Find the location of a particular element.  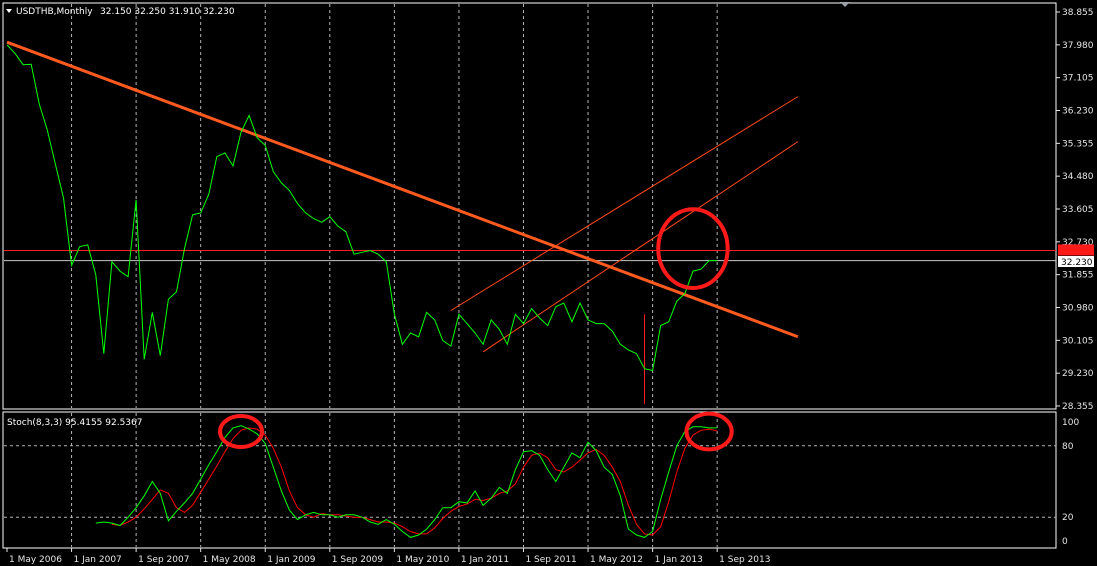

y-tick-label: 38.855 is located at coordinates (1078, 13).